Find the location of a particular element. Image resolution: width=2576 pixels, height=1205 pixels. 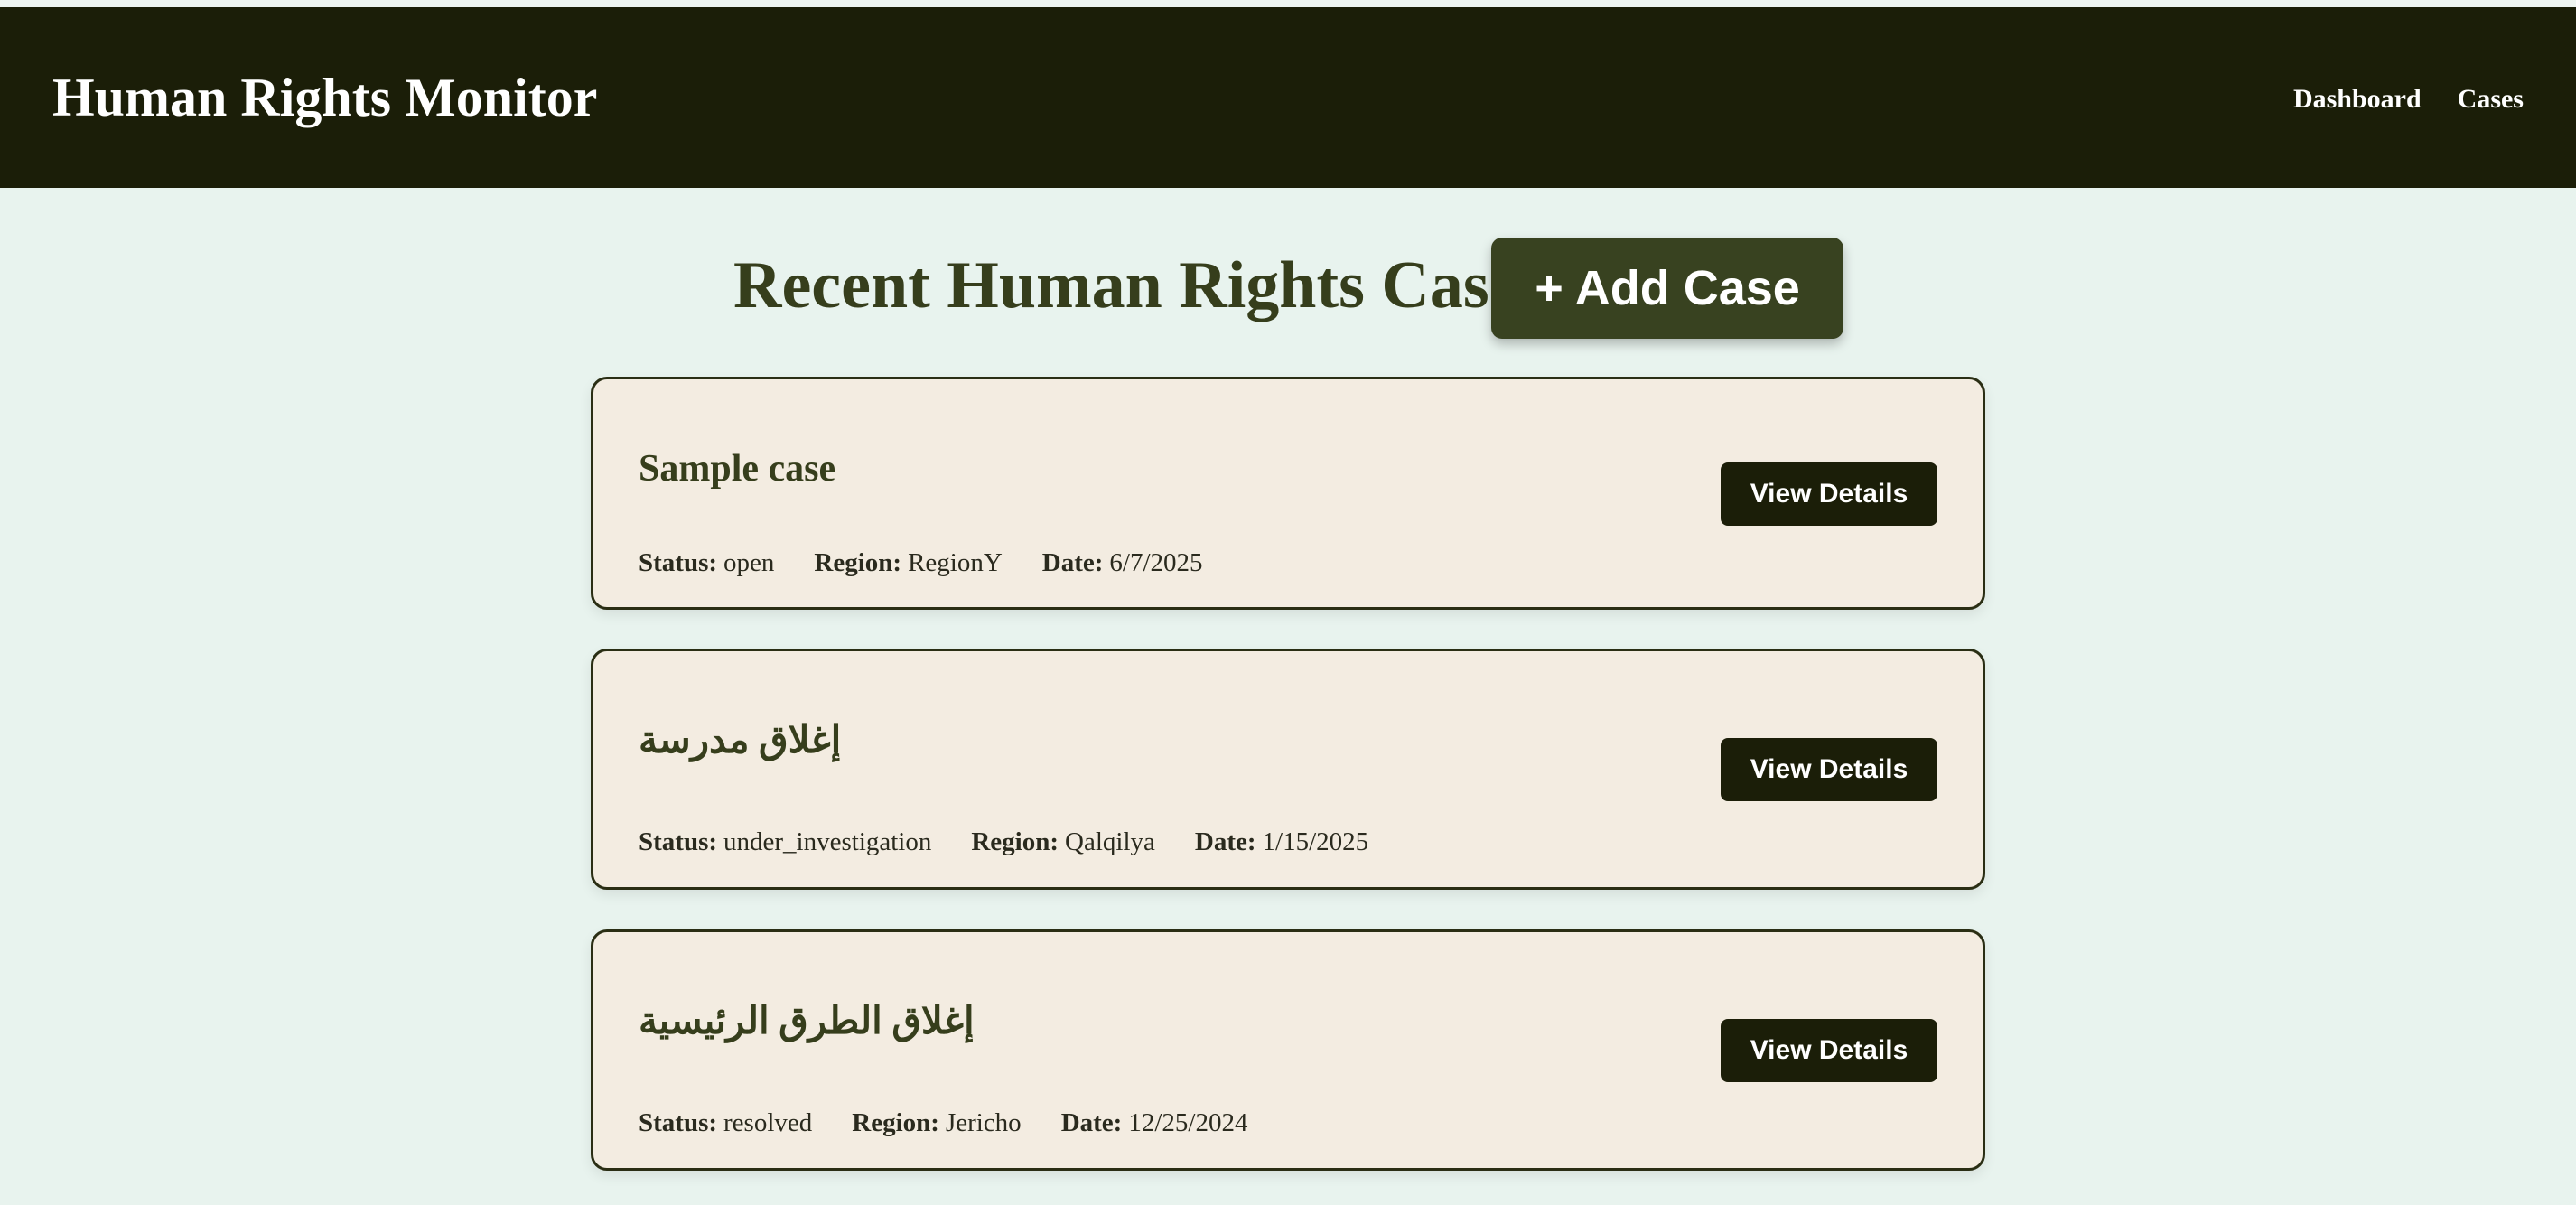

case-status: Status: under_investigation is located at coordinates (785, 842).